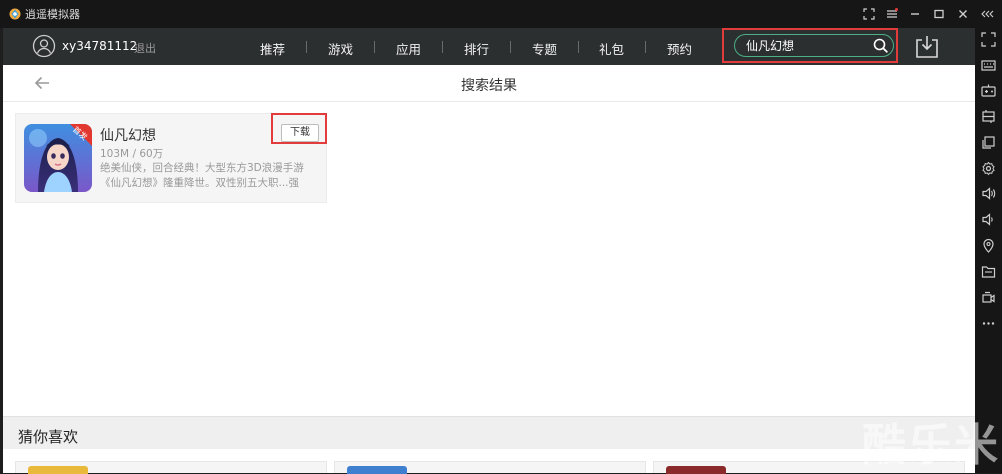 The image size is (1002, 474). I want to click on menu-icon, so click(892, 14).